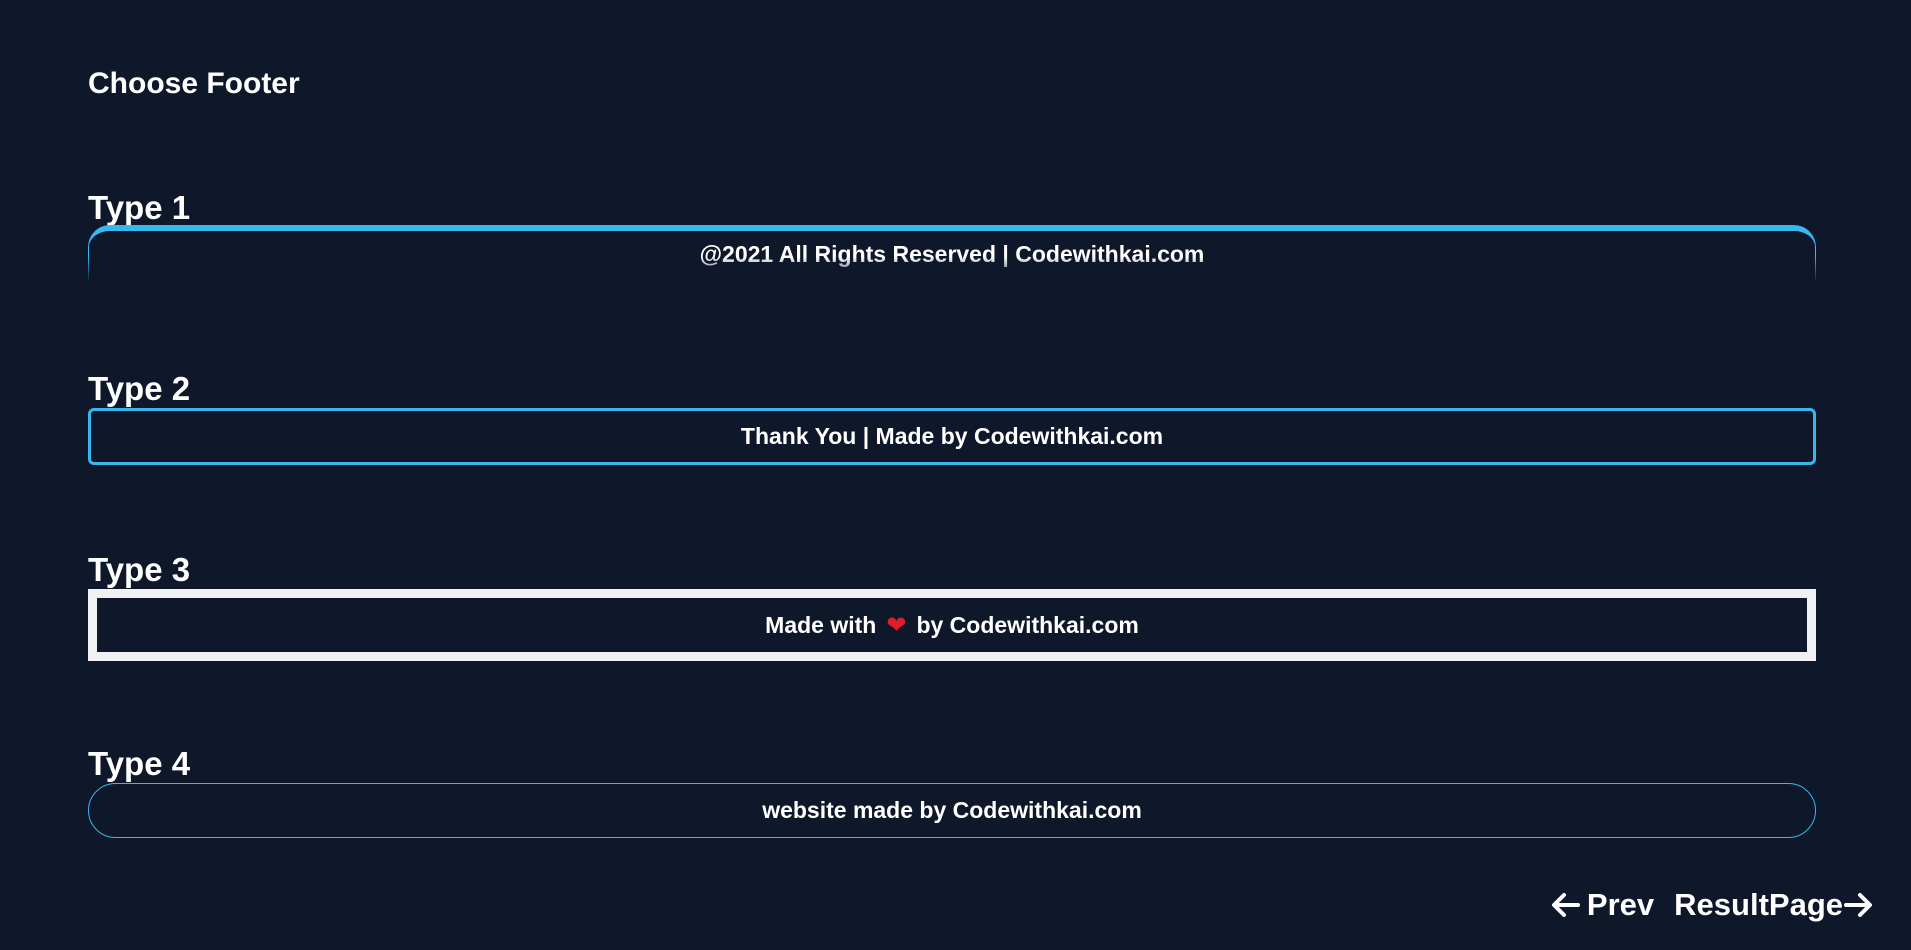  Describe the element at coordinates (194, 83) in the screenshot. I see `page-title: Choose Footer` at that location.